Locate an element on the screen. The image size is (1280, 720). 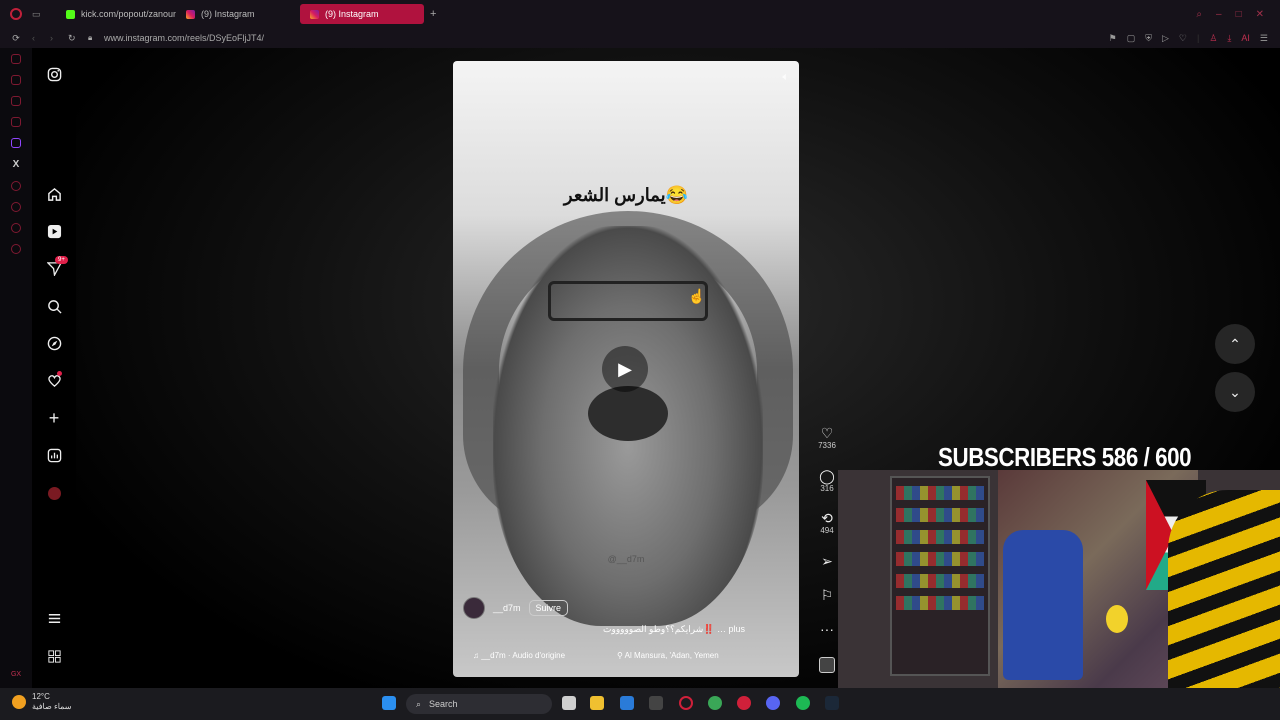
messages-badge: 9+ is located at coordinates (61, 260).